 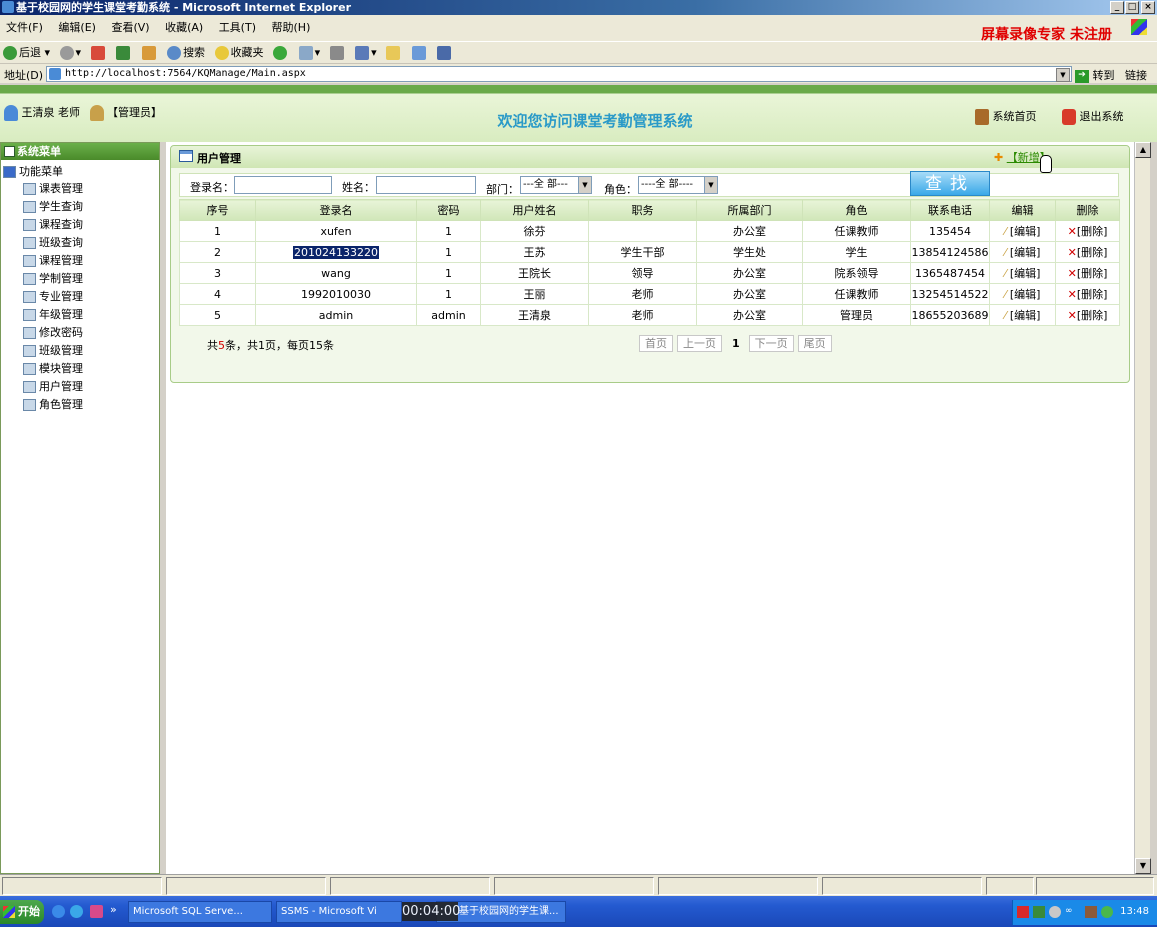 What do you see at coordinates (1005, 252) in the screenshot?
I see `pencil-icon: ⁄` at bounding box center [1005, 252].